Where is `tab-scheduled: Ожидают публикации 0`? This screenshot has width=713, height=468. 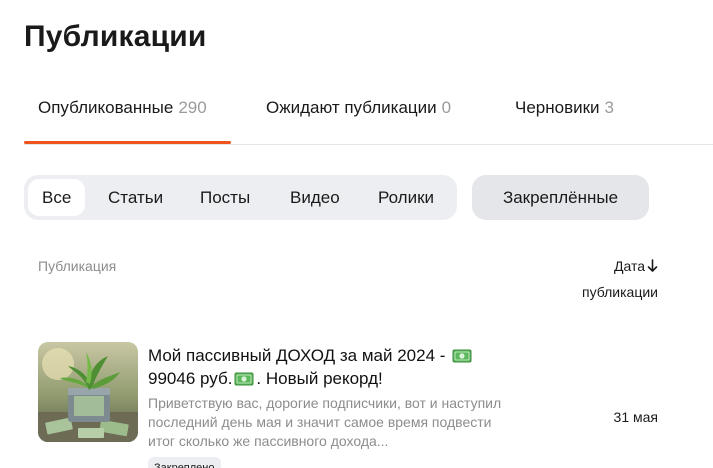
tab-scheduled: Ожидают публикации 0 is located at coordinates (358, 108).